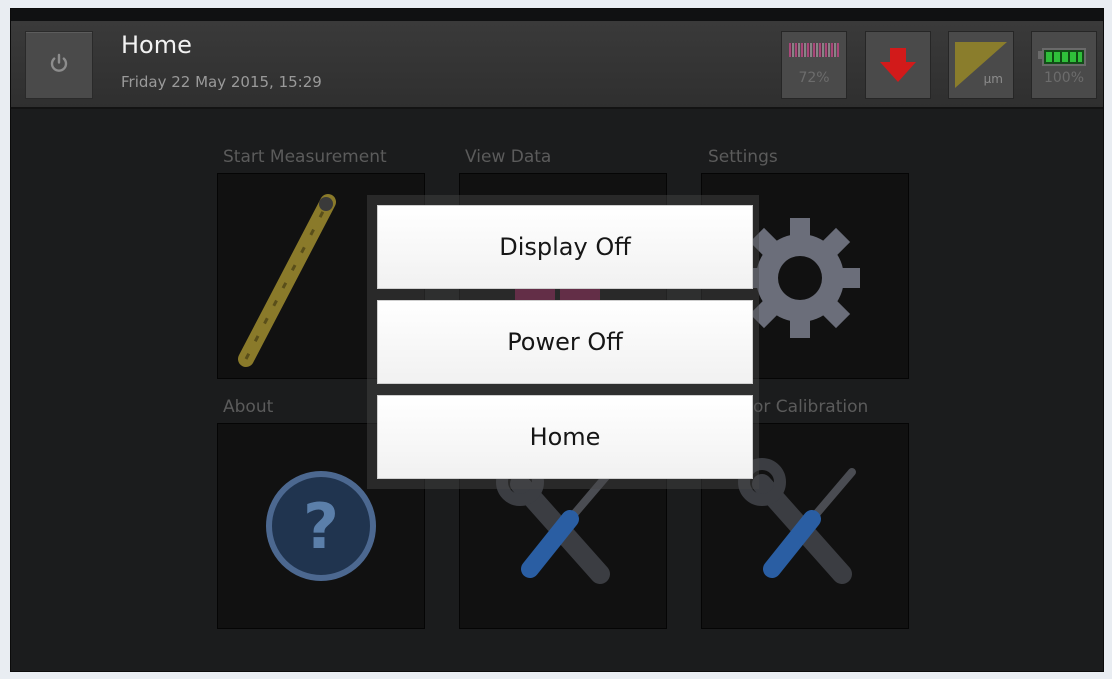  I want to click on home-label: Home, so click(565, 437).